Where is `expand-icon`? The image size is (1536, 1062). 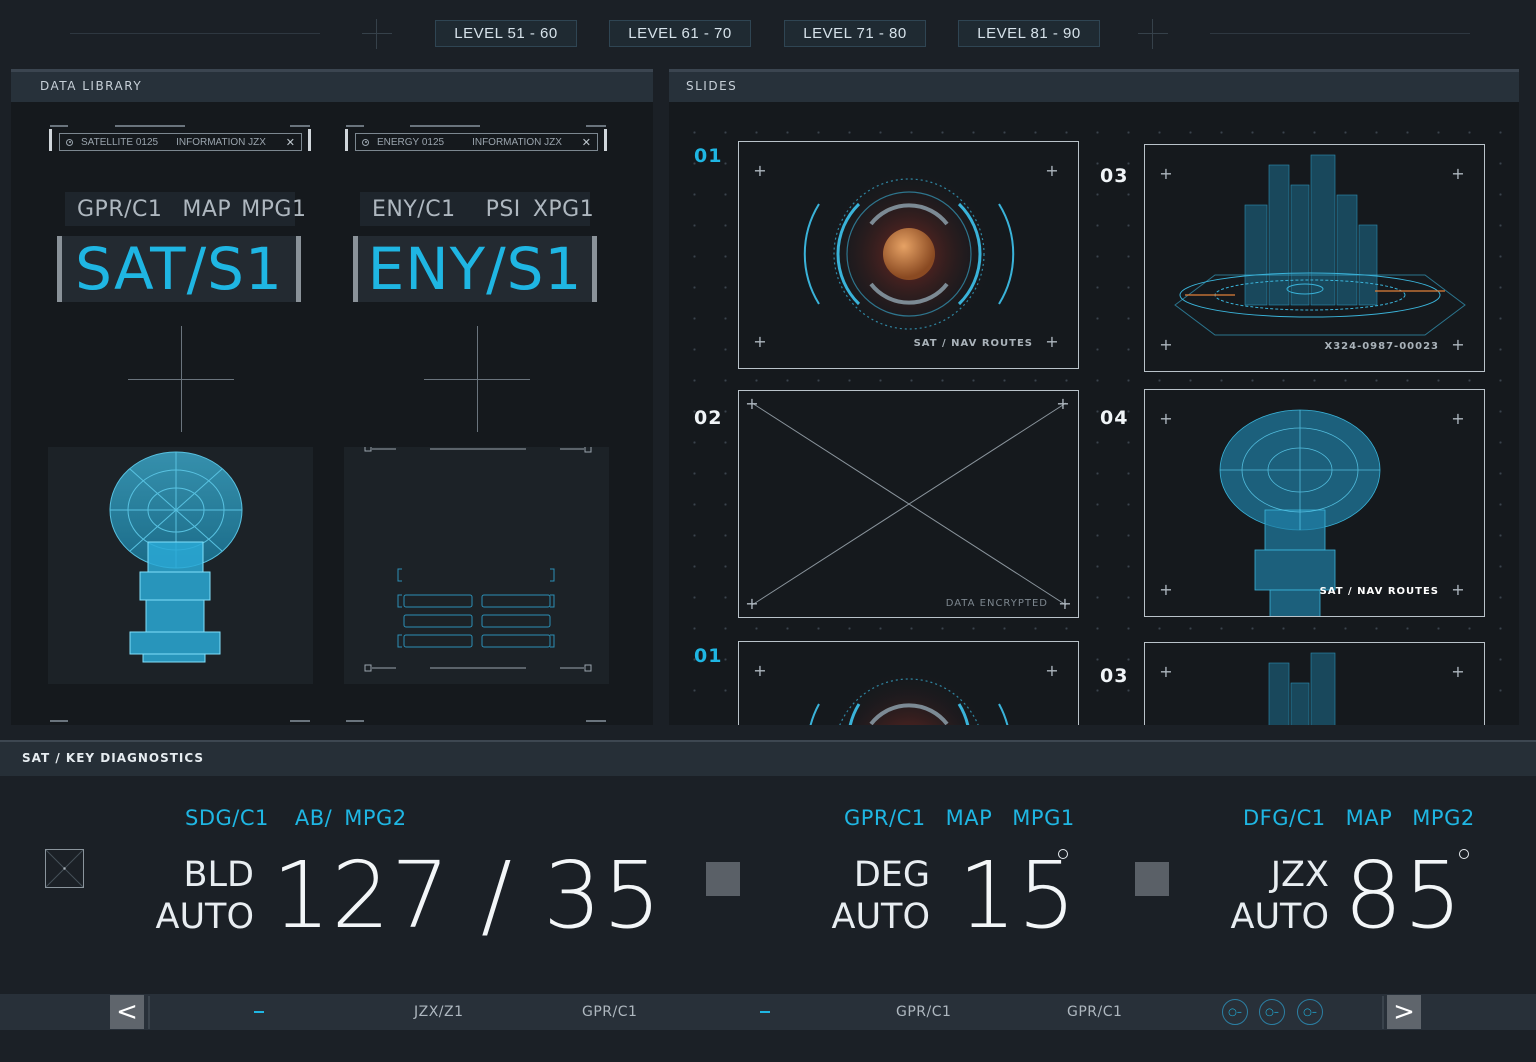 expand-icon is located at coordinates (64, 868).